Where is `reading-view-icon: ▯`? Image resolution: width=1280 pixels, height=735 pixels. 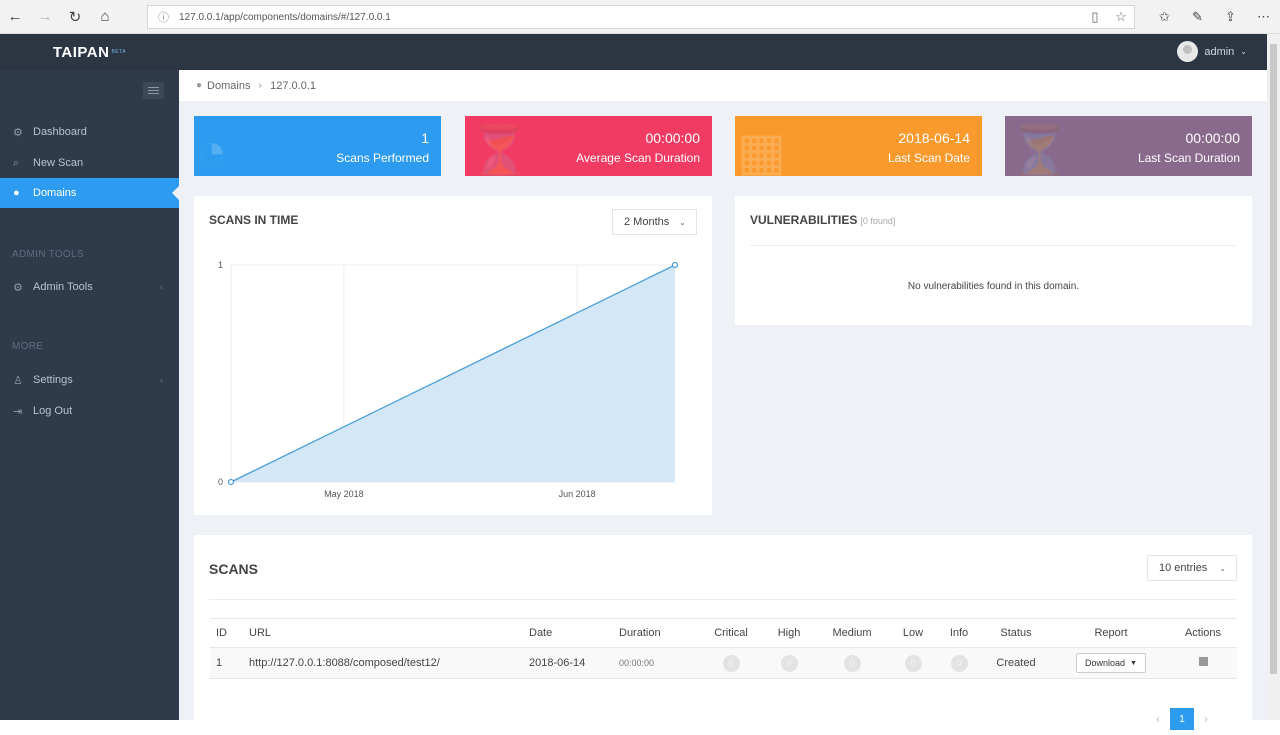
reading-view-icon: ▯ is located at coordinates (1095, 17).